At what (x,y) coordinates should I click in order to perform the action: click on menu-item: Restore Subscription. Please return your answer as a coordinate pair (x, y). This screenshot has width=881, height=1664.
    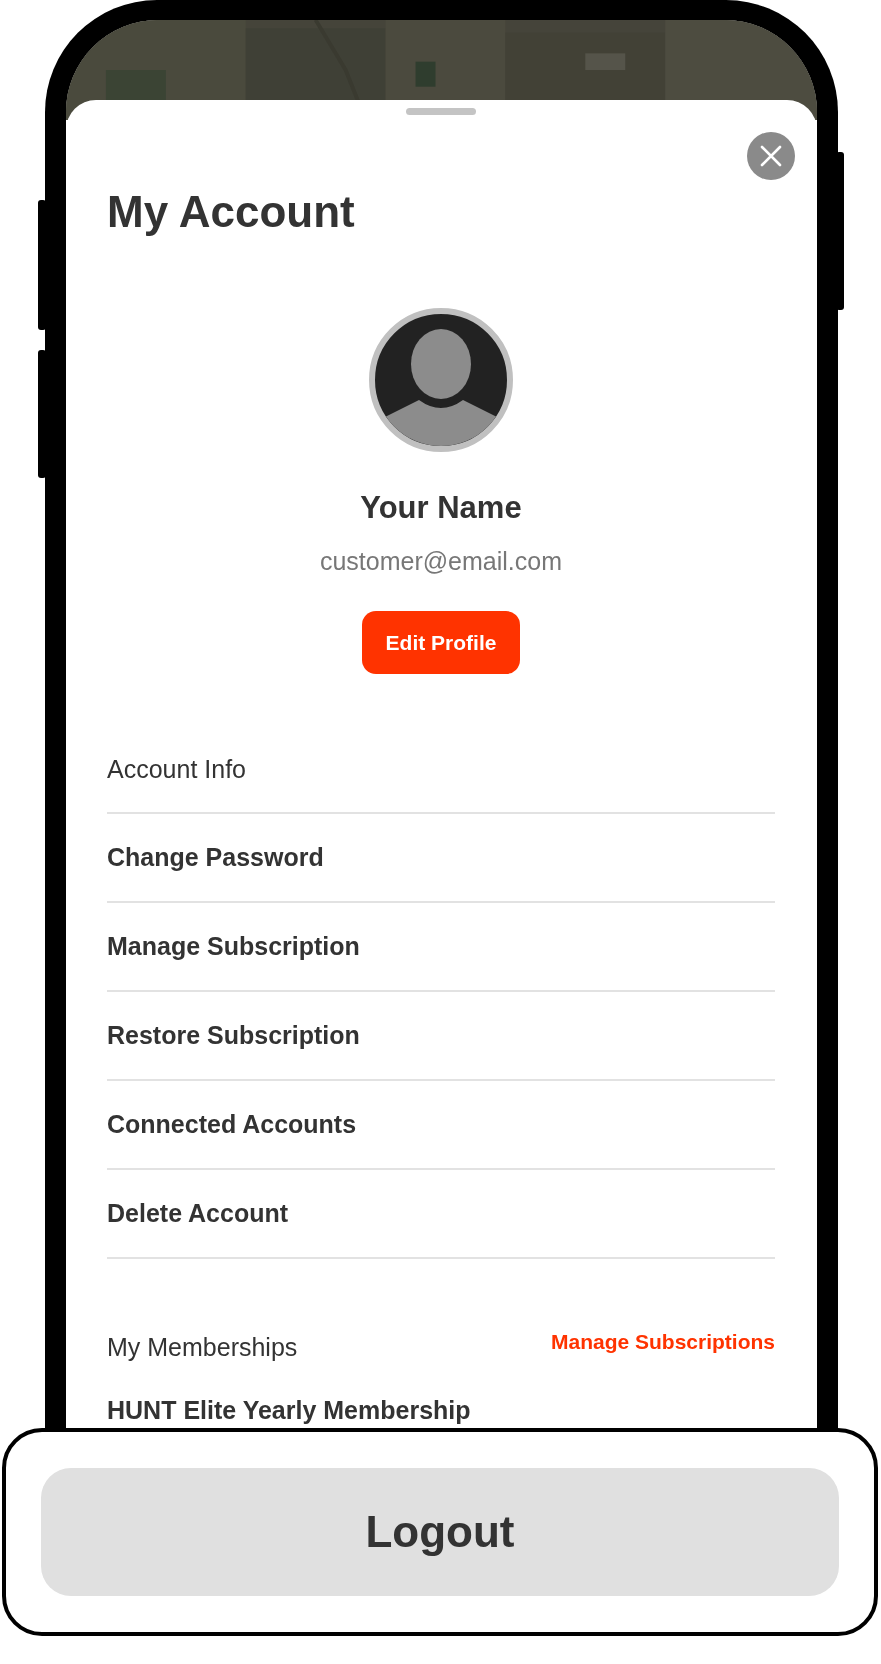
    Looking at the image, I should click on (233, 1035).